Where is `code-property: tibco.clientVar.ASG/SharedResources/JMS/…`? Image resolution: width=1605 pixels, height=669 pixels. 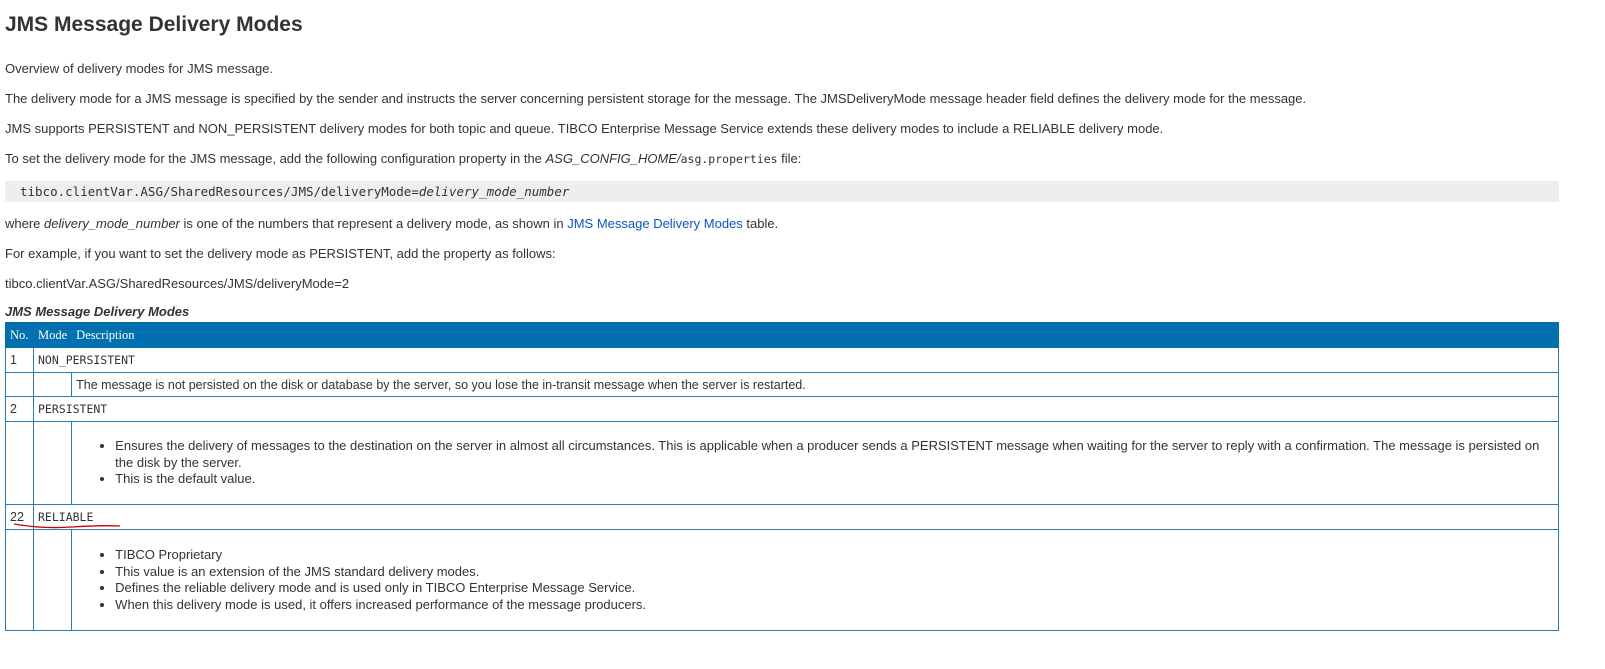 code-property: tibco.clientVar.ASG/SharedResources/JMS/… is located at coordinates (219, 191).